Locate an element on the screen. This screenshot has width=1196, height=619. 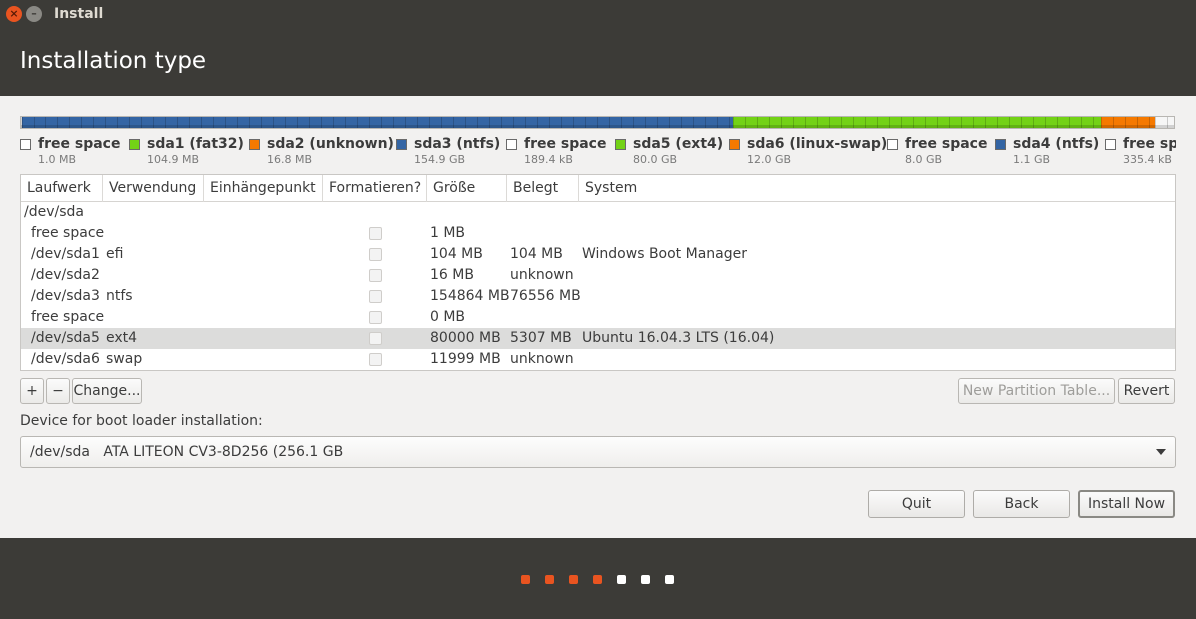
table-row: free space 1 MB is located at coordinates (598, 233).